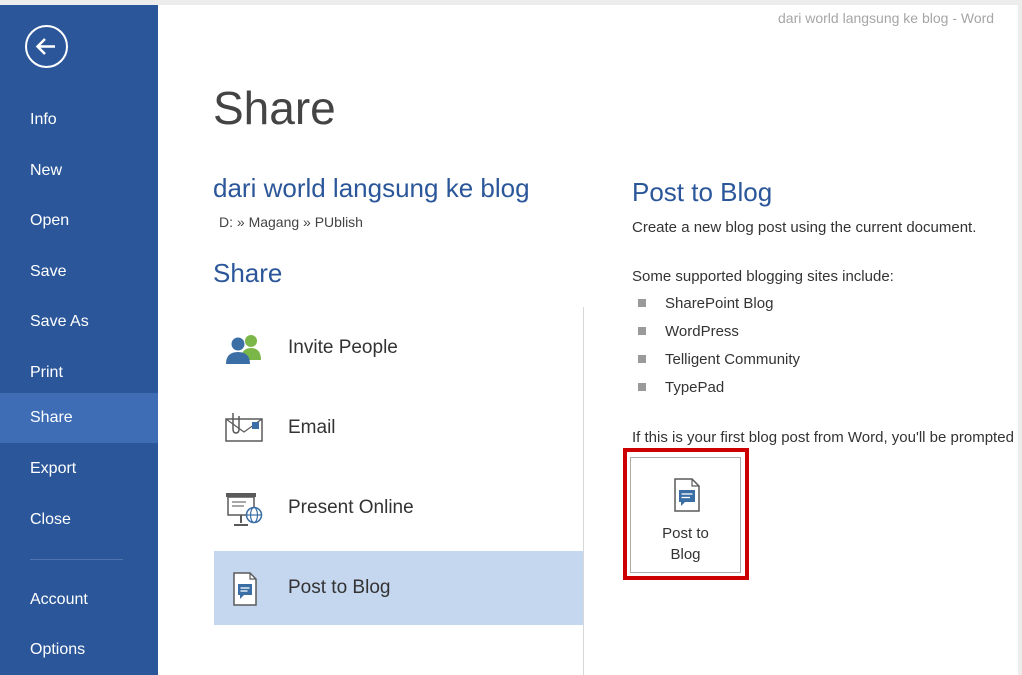 This screenshot has height=675, width=1022. Describe the element at coordinates (79, 520) in the screenshot. I see `nav-item-close: Close` at that location.